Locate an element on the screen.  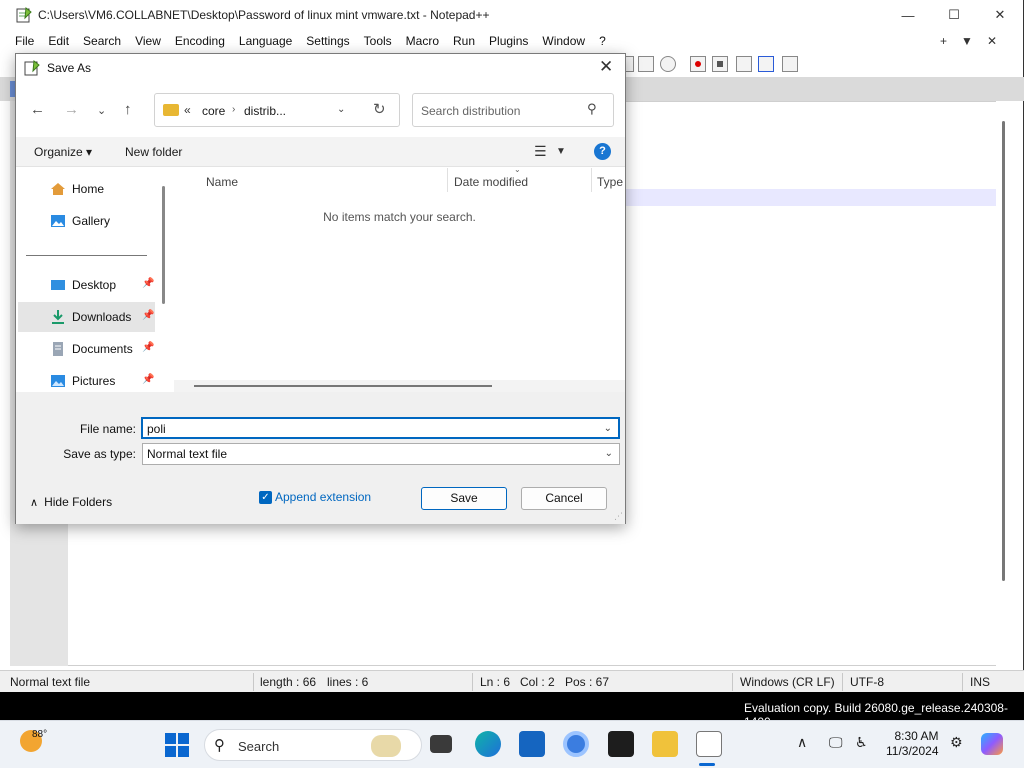
clock-date: 11/3/2024 is located at coordinates (912, 751).